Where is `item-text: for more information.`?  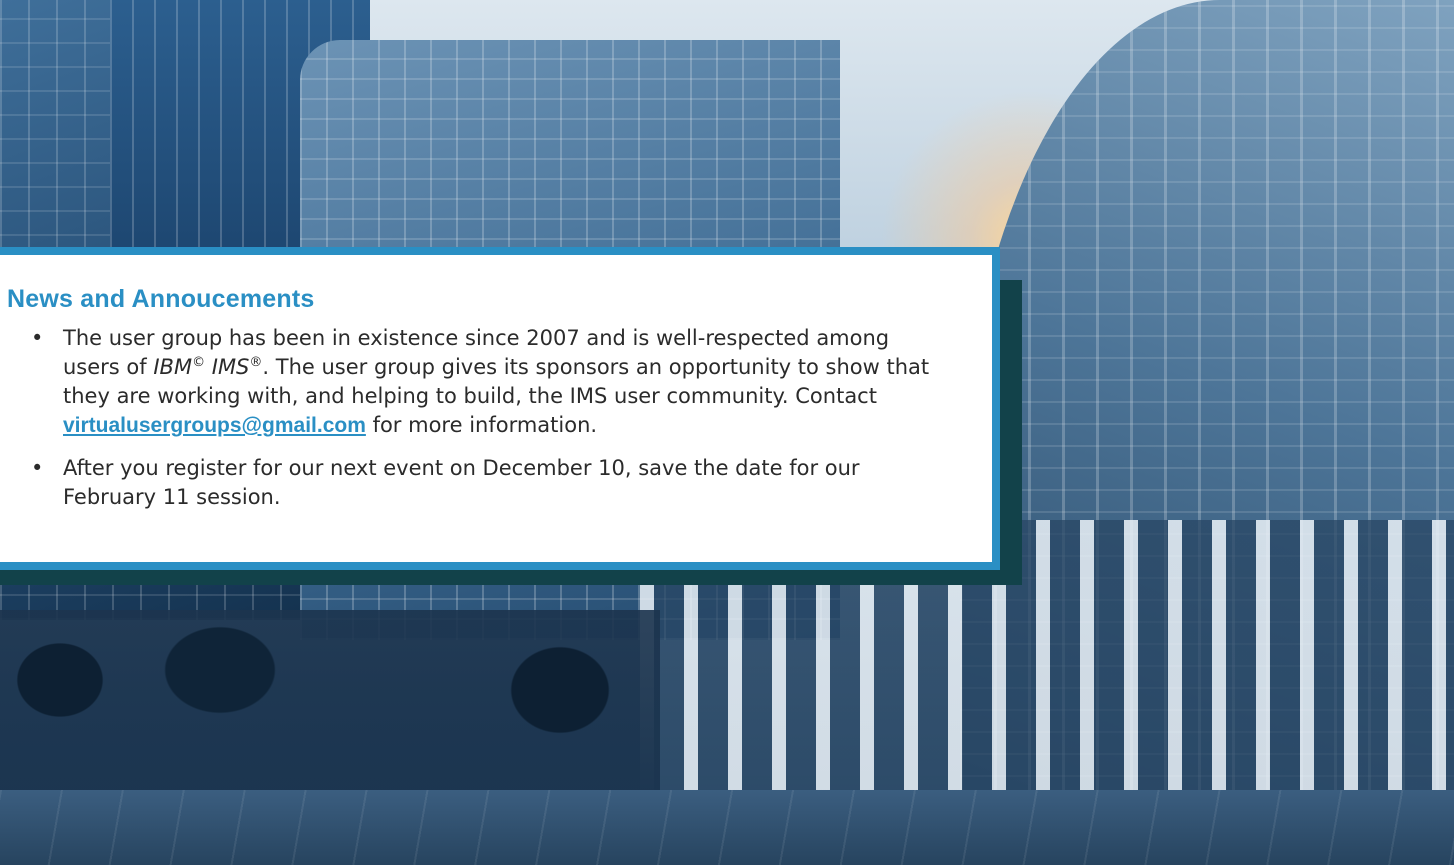 item-text: for more information. is located at coordinates (481, 425).